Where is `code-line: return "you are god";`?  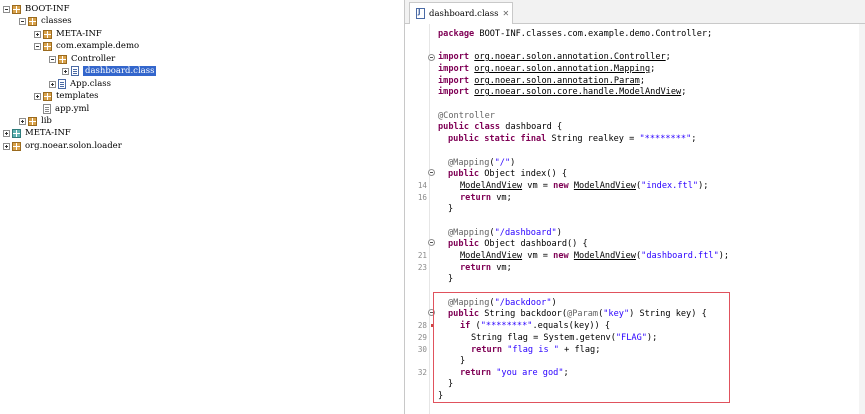 code-line: return "you are god"; is located at coordinates (514, 373).